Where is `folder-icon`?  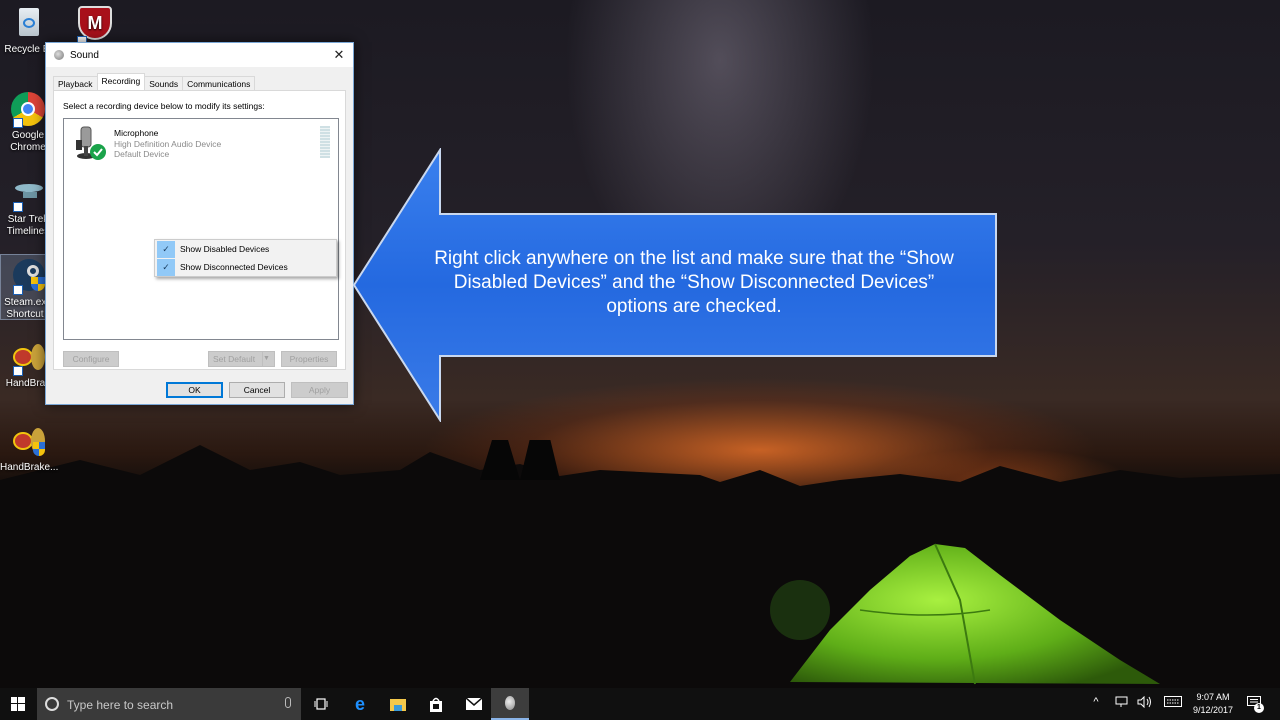 folder-icon is located at coordinates (398, 704).